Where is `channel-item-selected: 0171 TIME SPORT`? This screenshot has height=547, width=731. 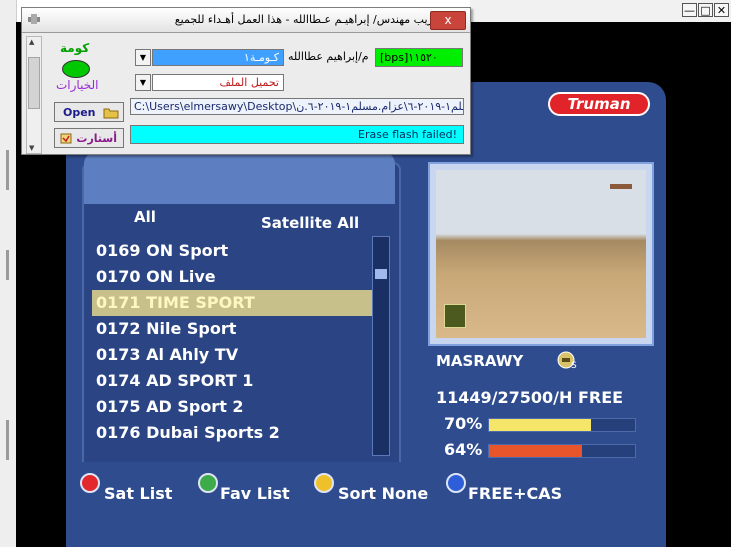
channel-item-selected: 0171 TIME SPORT is located at coordinates (232, 303).